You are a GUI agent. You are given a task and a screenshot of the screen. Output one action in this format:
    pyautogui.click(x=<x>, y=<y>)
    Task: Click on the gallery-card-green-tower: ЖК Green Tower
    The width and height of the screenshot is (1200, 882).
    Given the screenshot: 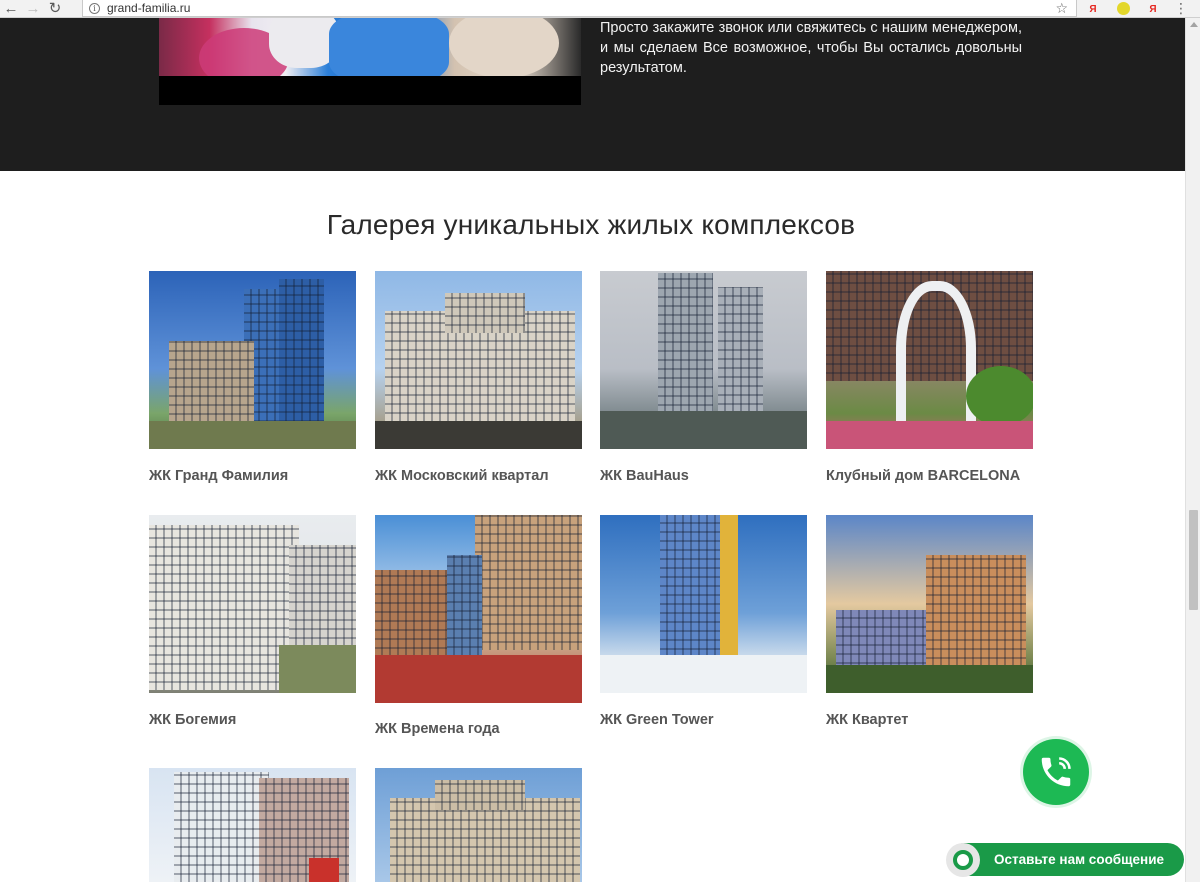 What is the action you would take?
    pyautogui.click(x=703, y=622)
    